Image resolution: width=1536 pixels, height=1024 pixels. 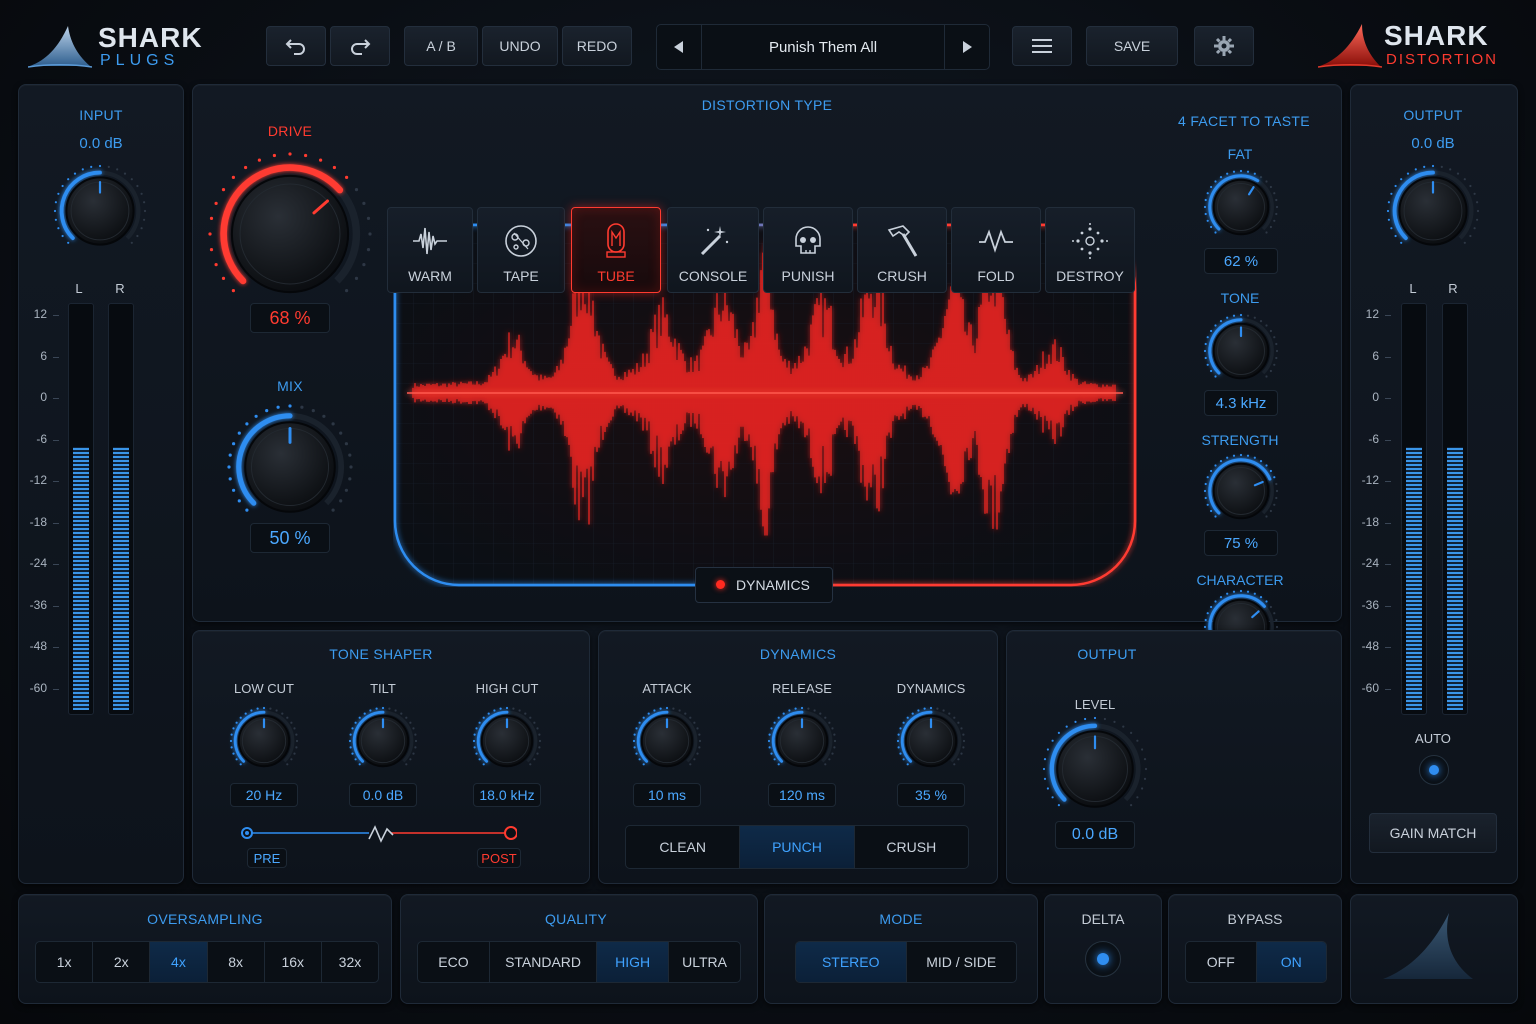 What do you see at coordinates (290, 386) in the screenshot?
I see `mix-title: MIX` at bounding box center [290, 386].